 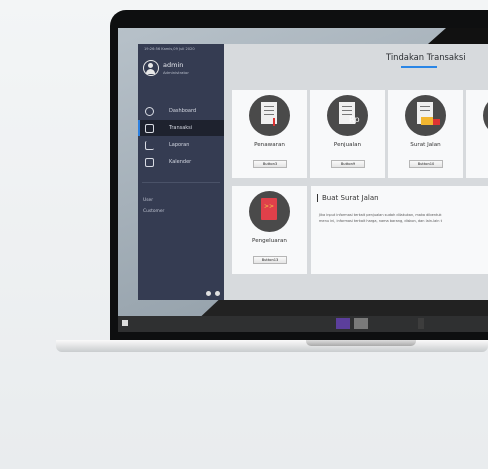 What do you see at coordinates (208, 293) in the screenshot?
I see `logout-icon` at bounding box center [208, 293].